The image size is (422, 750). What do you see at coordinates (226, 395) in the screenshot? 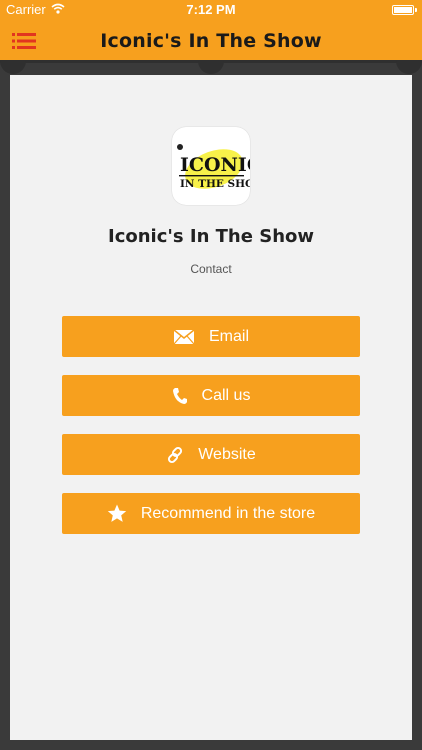
I see `call-us-button-label: Call us` at bounding box center [226, 395].